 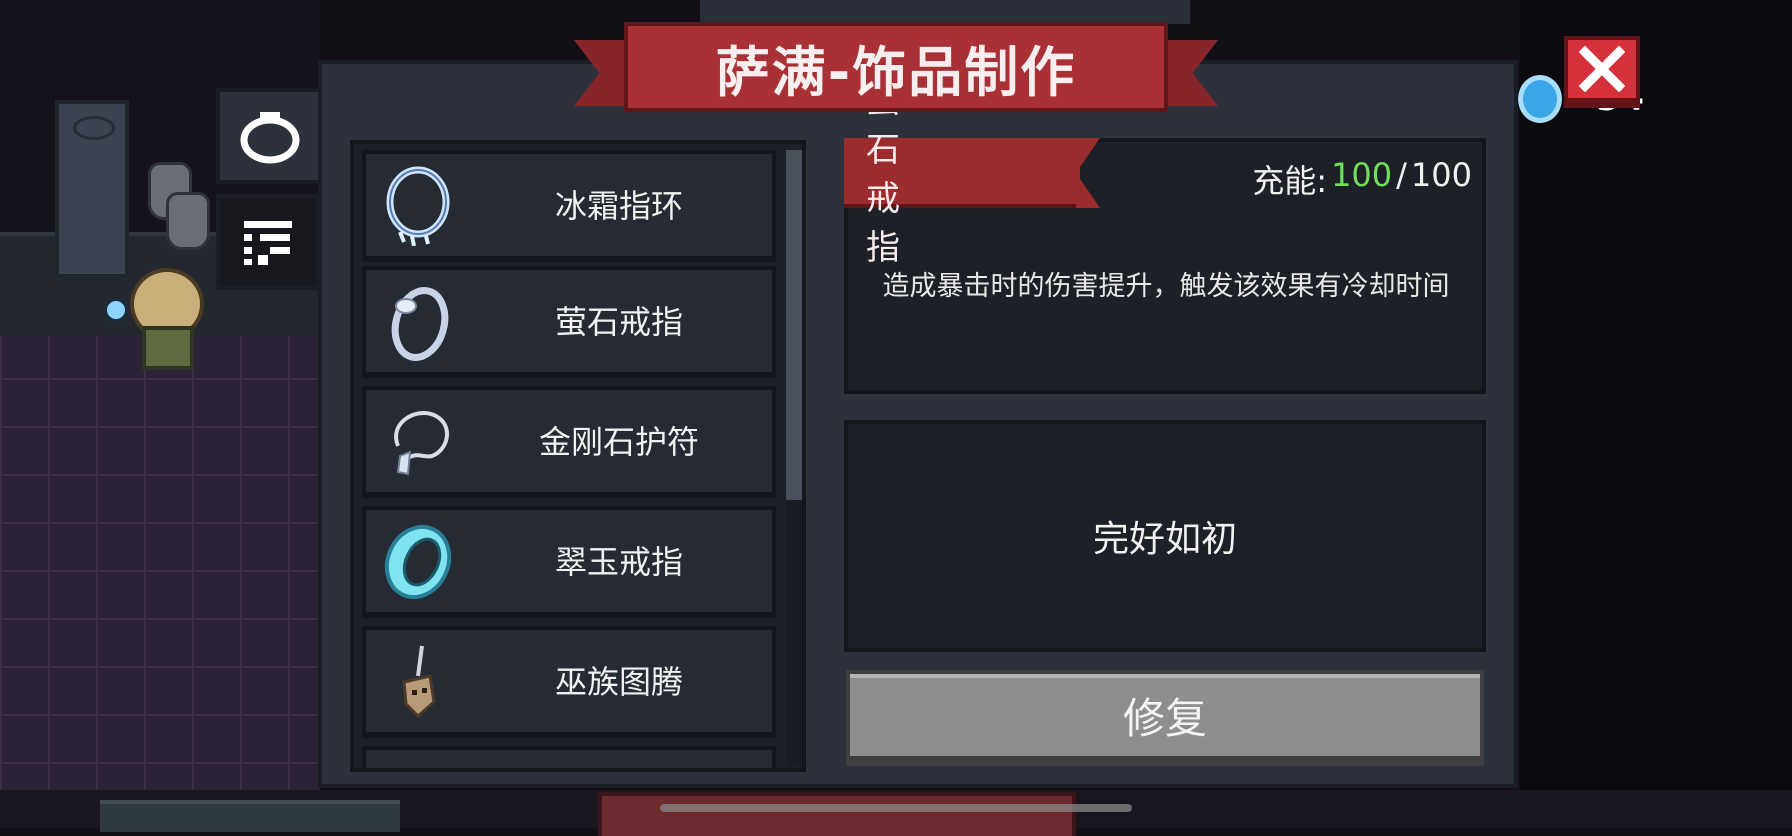 I want to click on item-label: 萤石戒指, so click(x=618, y=322).